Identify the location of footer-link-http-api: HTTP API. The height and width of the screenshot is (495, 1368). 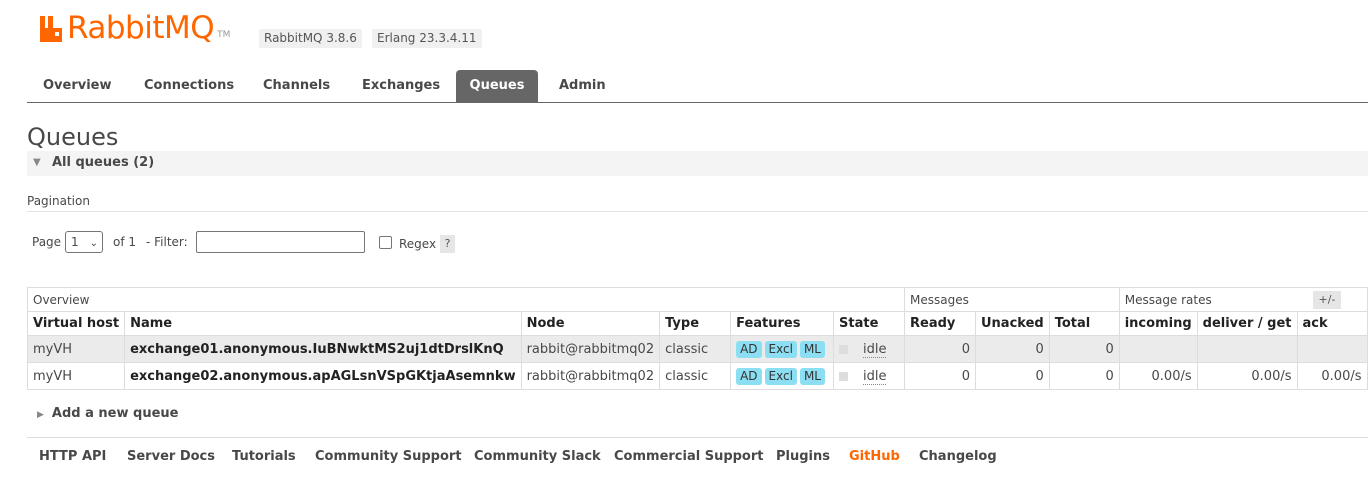
(72, 456).